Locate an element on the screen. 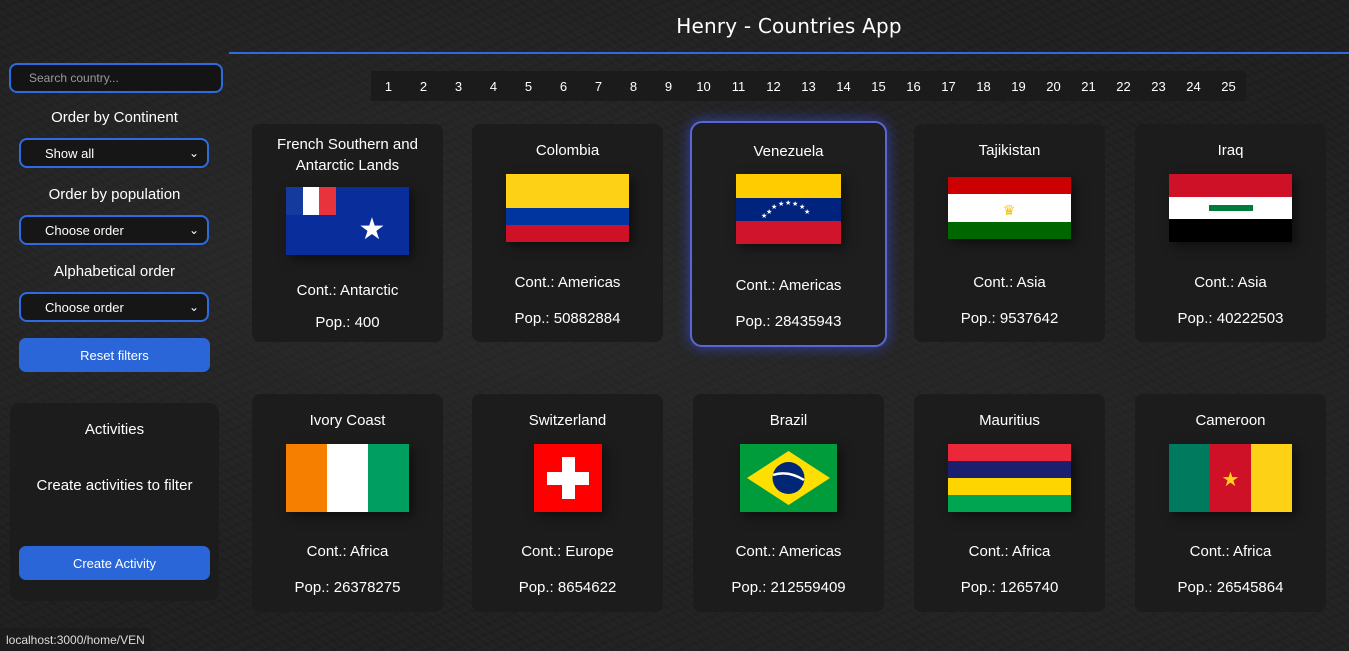 This screenshot has height=651, width=1349. page-button: 13 is located at coordinates (808, 86).